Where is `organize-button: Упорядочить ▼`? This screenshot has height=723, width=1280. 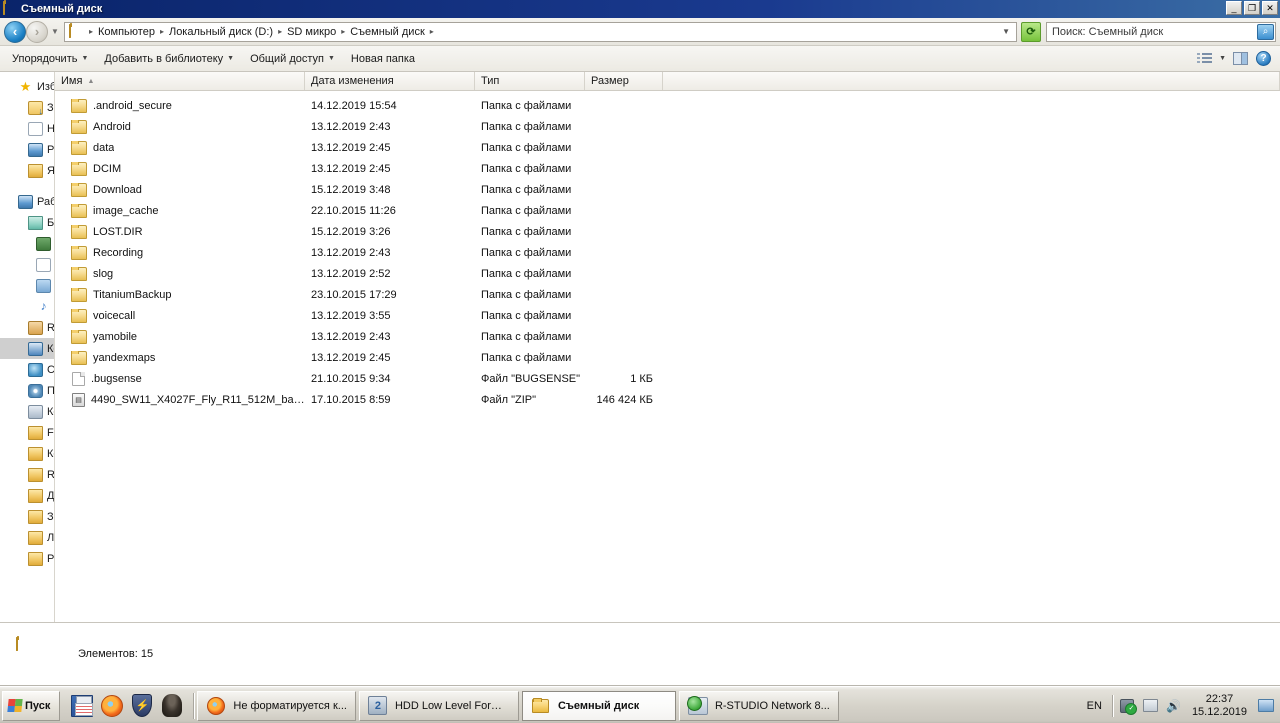 organize-button: Упорядочить ▼ is located at coordinates (50, 59).